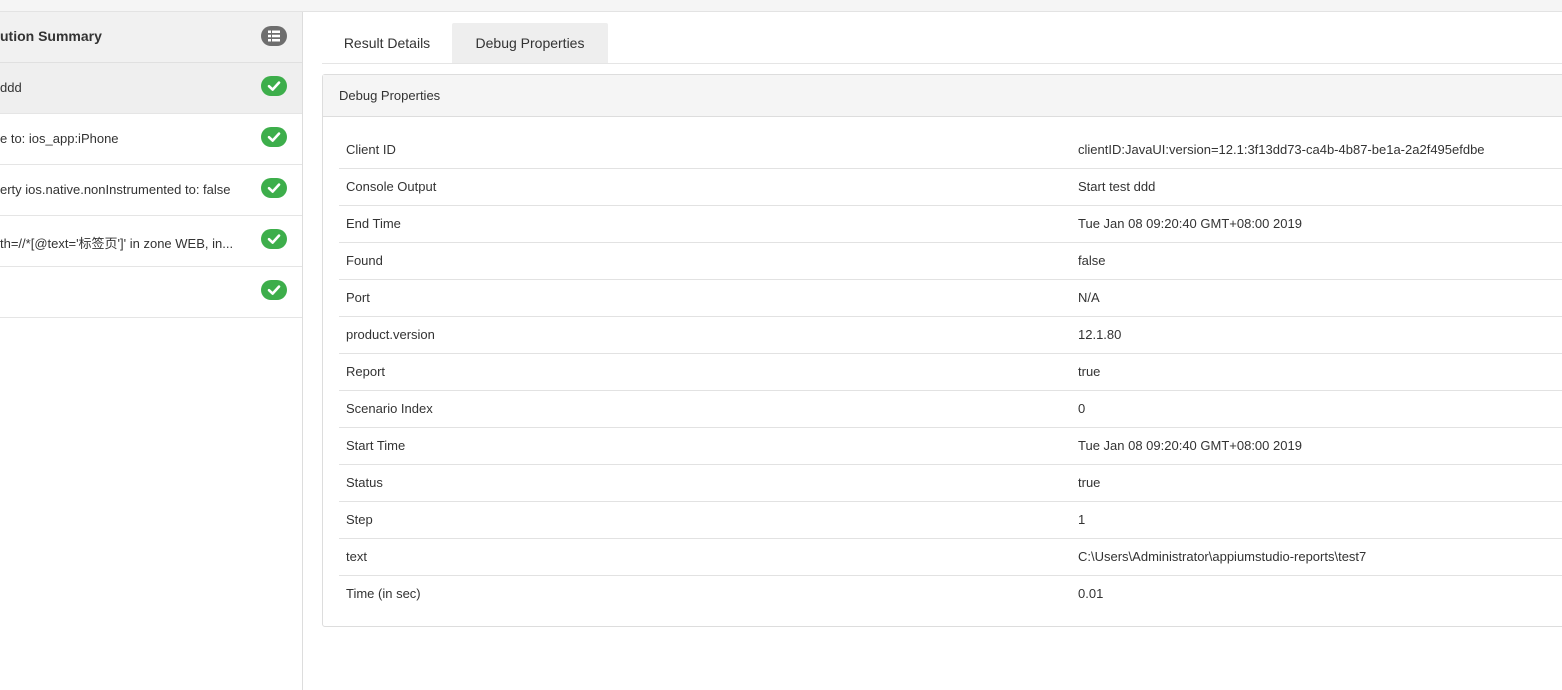 This screenshot has width=1562, height=690. Describe the element at coordinates (705, 298) in the screenshot. I see `property-key: Port` at that location.